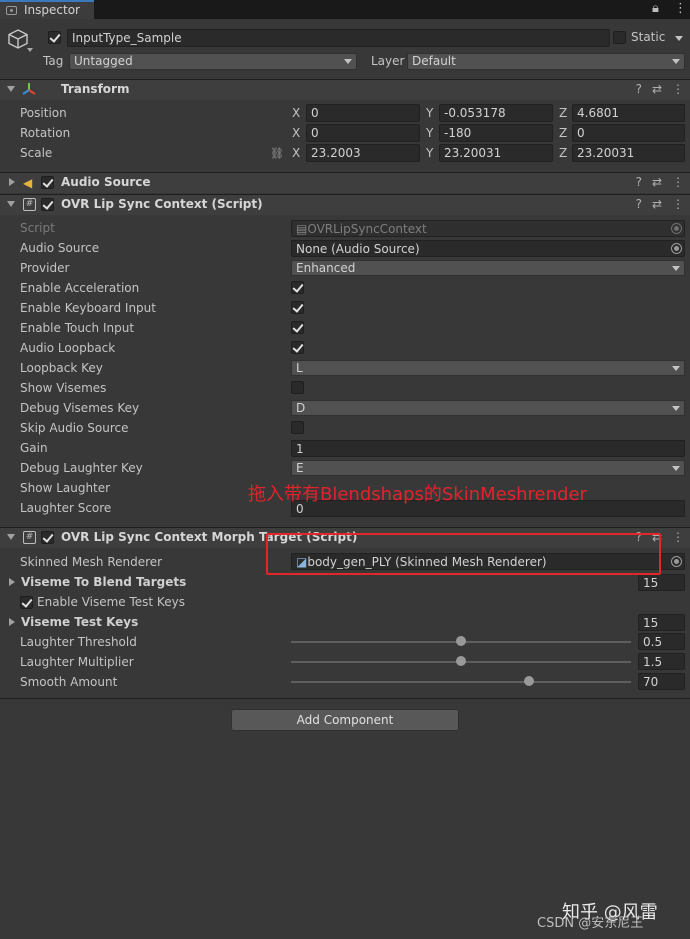  What do you see at coordinates (345, 89) in the screenshot?
I see `transform-header: Transform ? ⇄ ⋮` at bounding box center [345, 89].